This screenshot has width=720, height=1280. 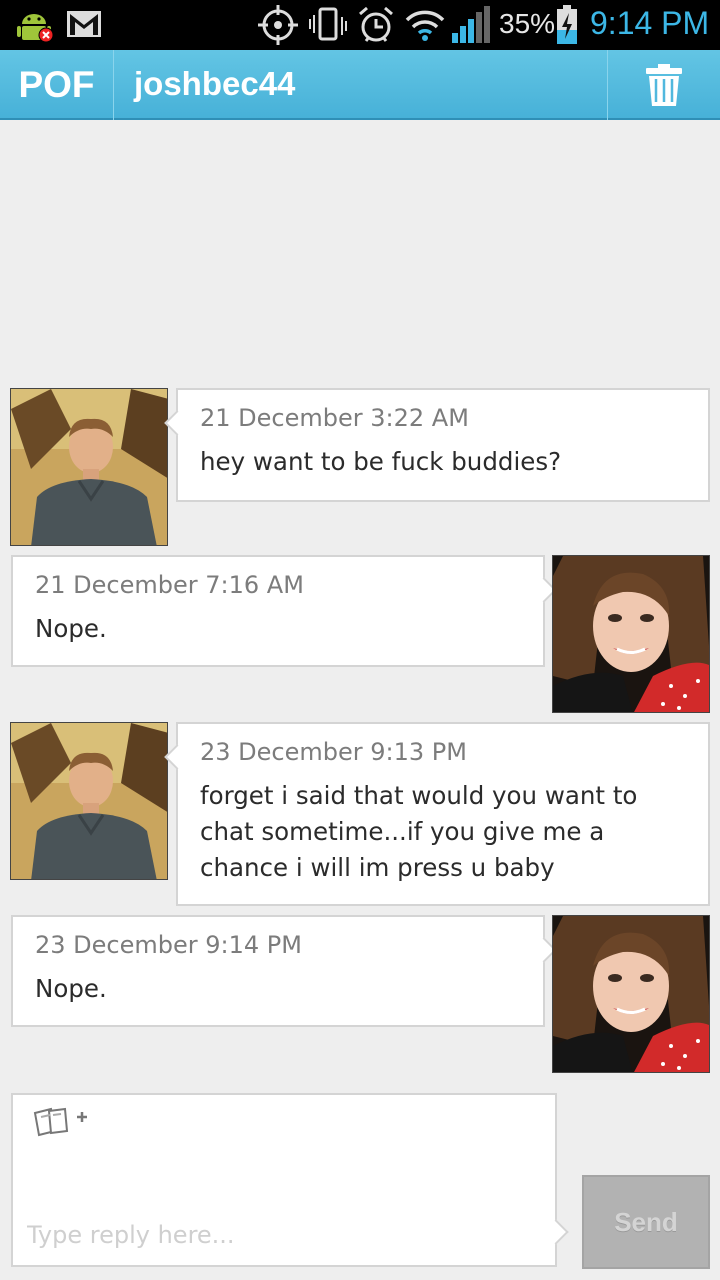 What do you see at coordinates (84, 24) in the screenshot?
I see `gmail-icon` at bounding box center [84, 24].